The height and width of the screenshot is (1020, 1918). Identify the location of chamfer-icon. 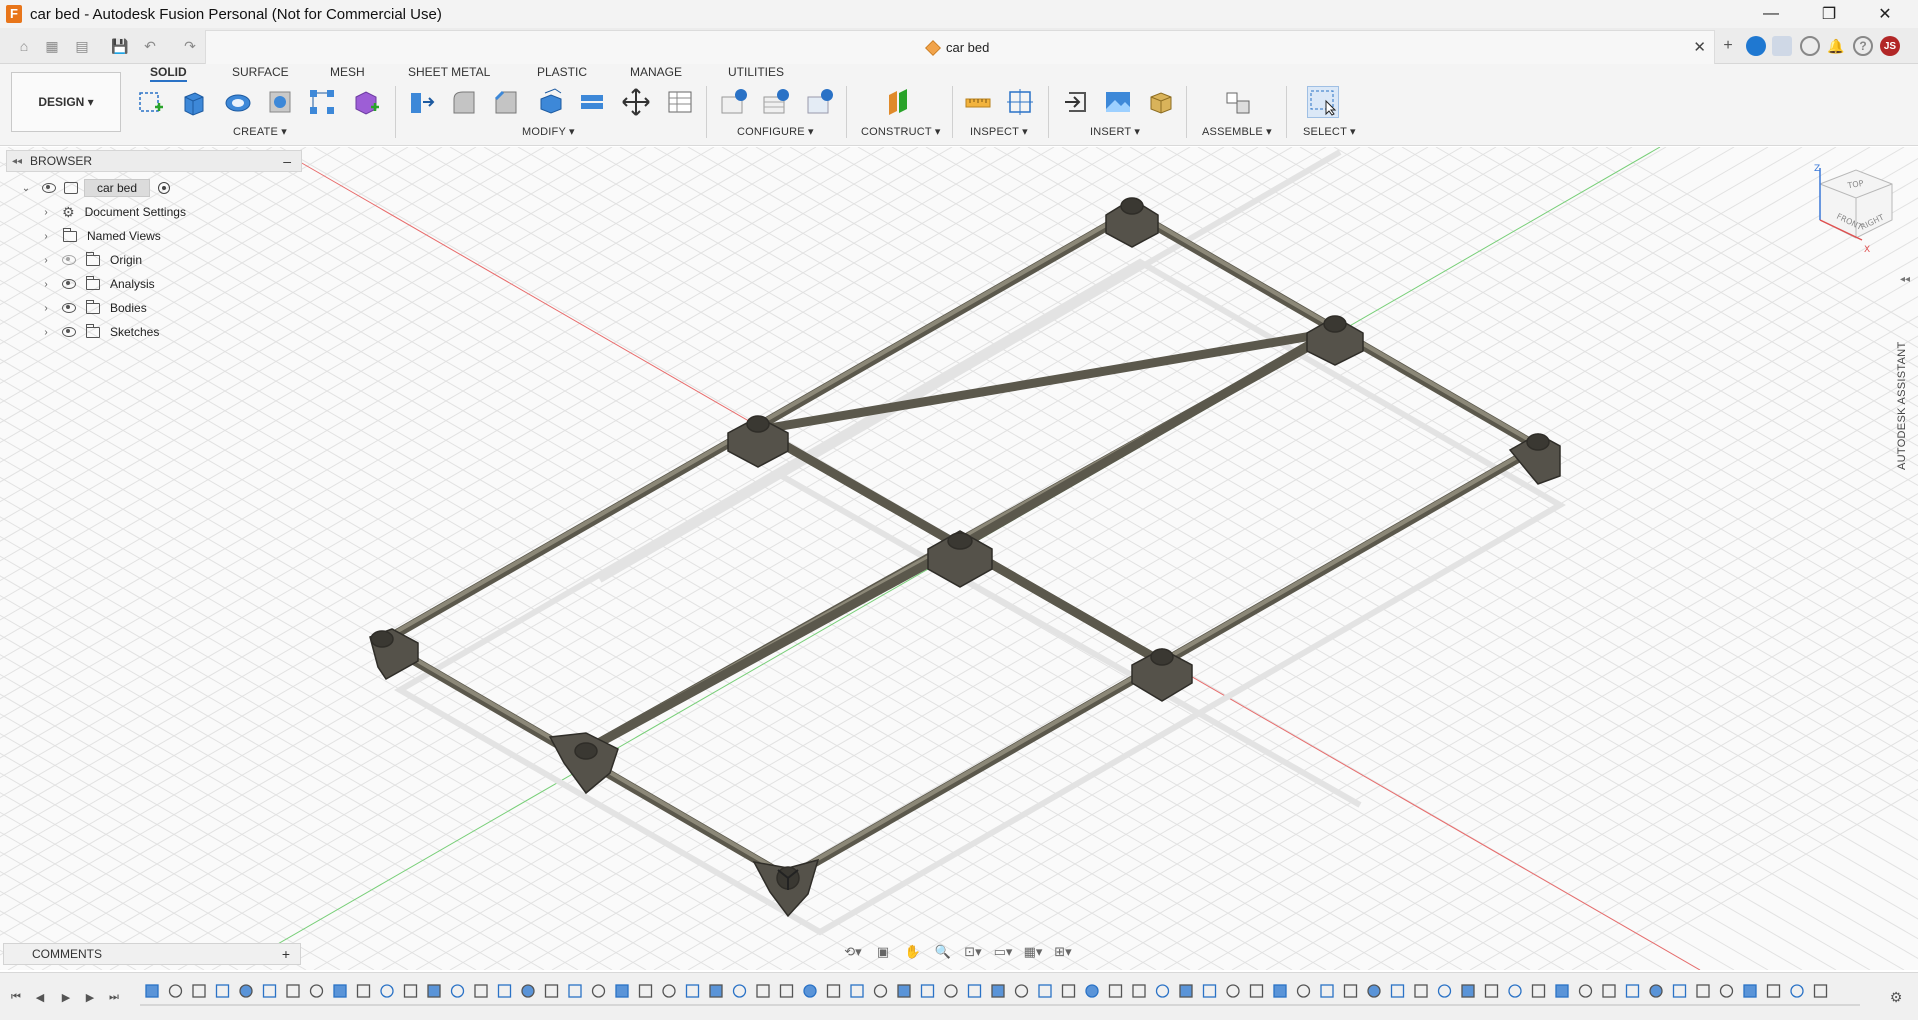
(506, 102).